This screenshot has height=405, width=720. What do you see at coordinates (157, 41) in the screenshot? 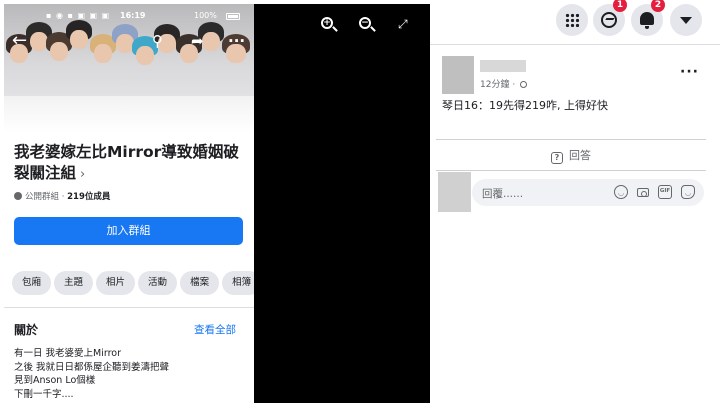
I see `search-icon: ⚲` at bounding box center [157, 41].